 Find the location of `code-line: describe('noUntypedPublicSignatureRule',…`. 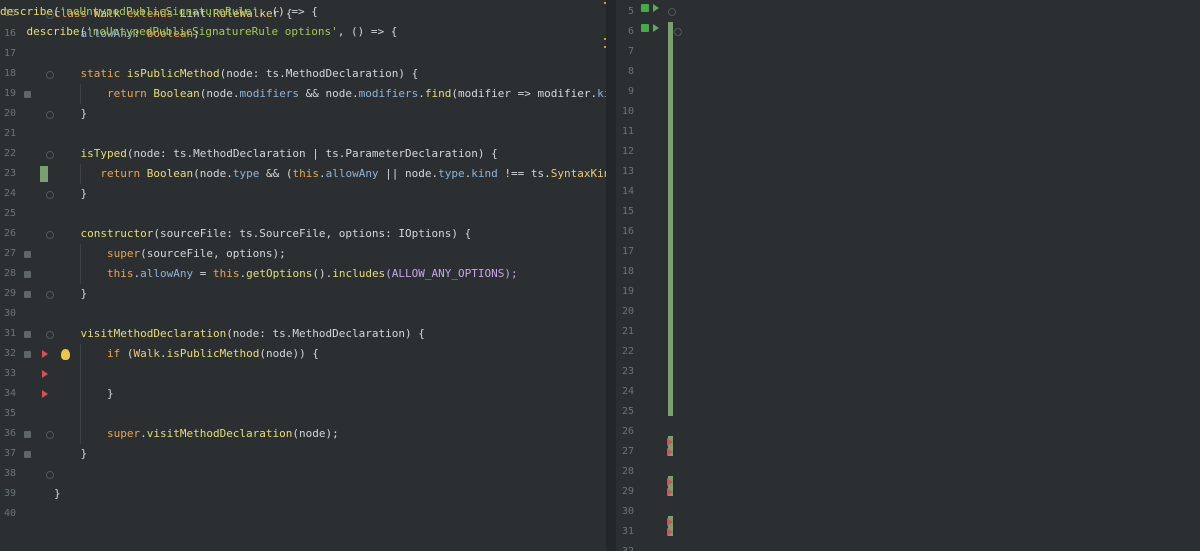

code-line: describe('noUntypedPublicSignatureRule',… is located at coordinates (159, 12).